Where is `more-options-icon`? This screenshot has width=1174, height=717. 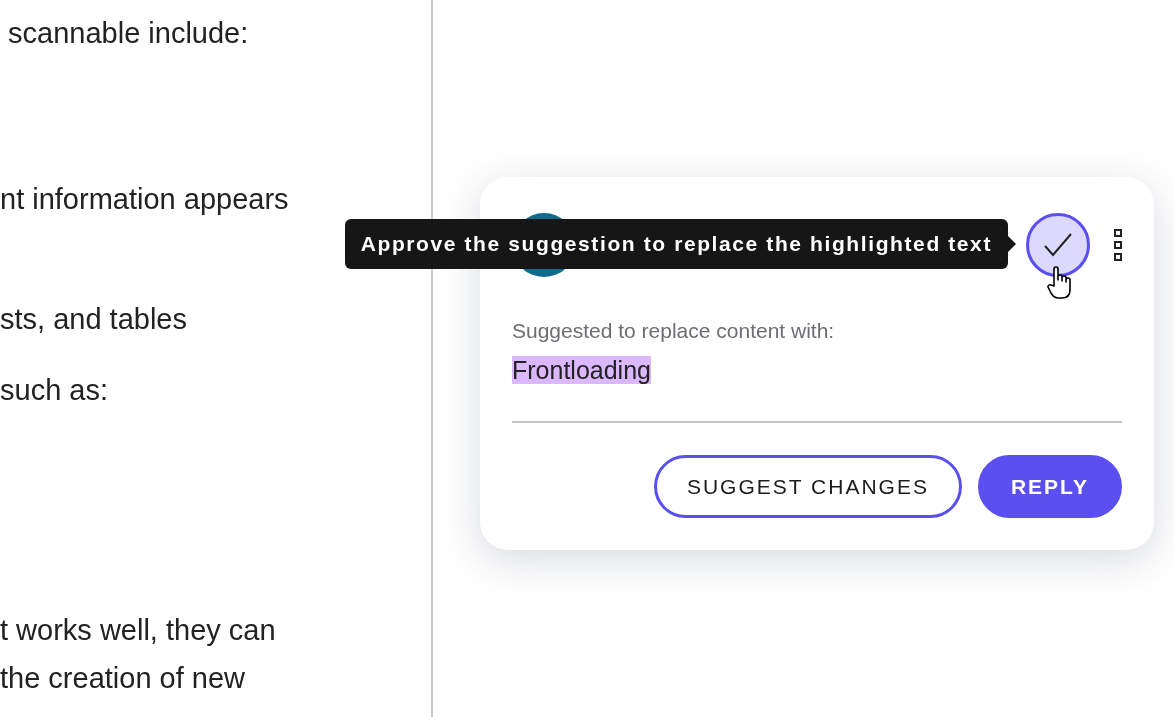
more-options-icon is located at coordinates (1118, 245).